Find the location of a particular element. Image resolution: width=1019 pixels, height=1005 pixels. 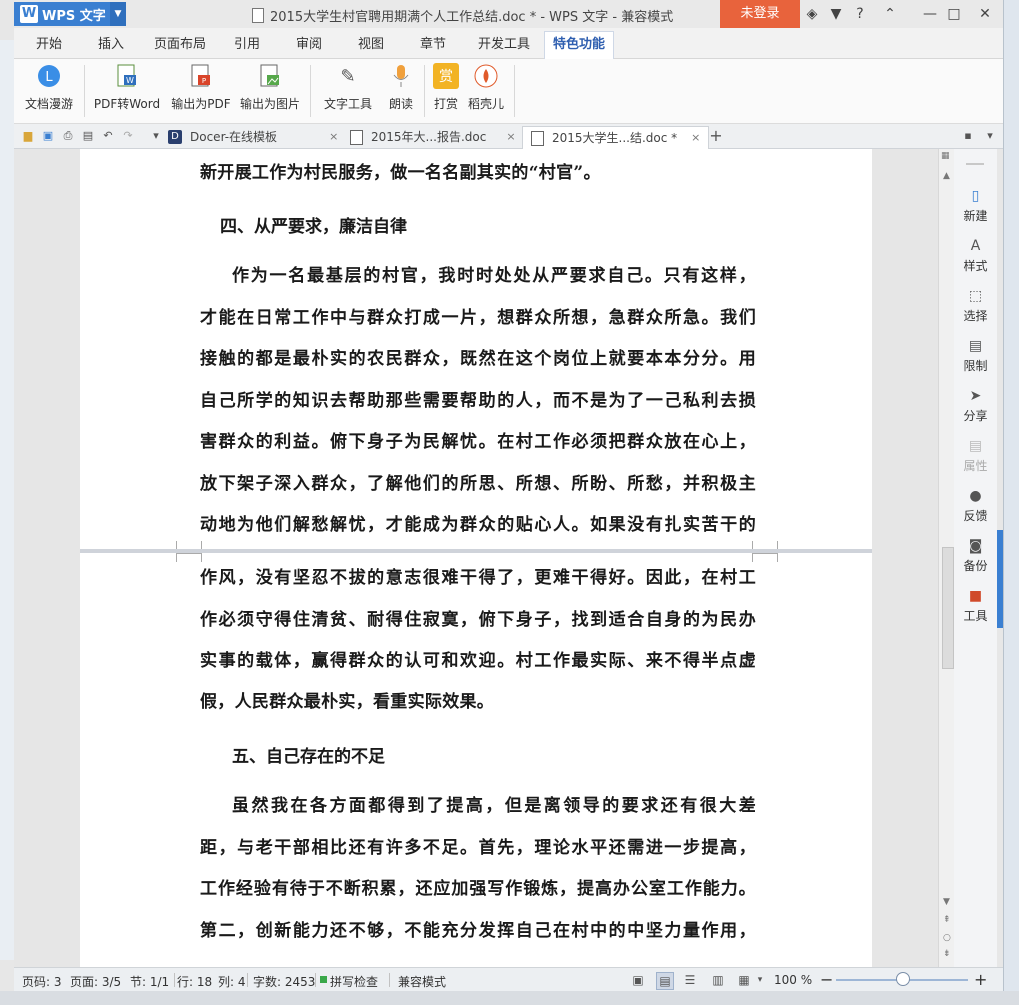

export-image-button: 输出为图片 is located at coordinates (270, 91).